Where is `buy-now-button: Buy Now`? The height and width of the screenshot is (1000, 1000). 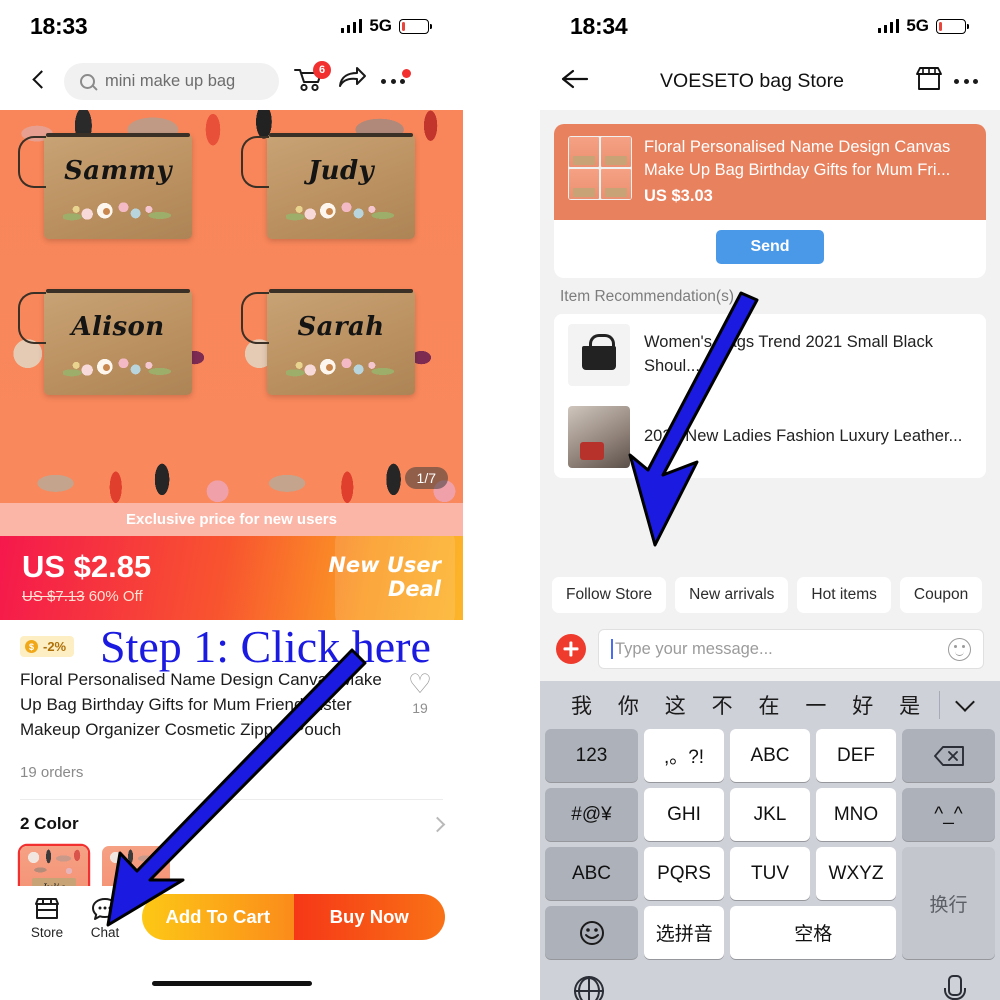 buy-now-button: Buy Now is located at coordinates (369, 917).